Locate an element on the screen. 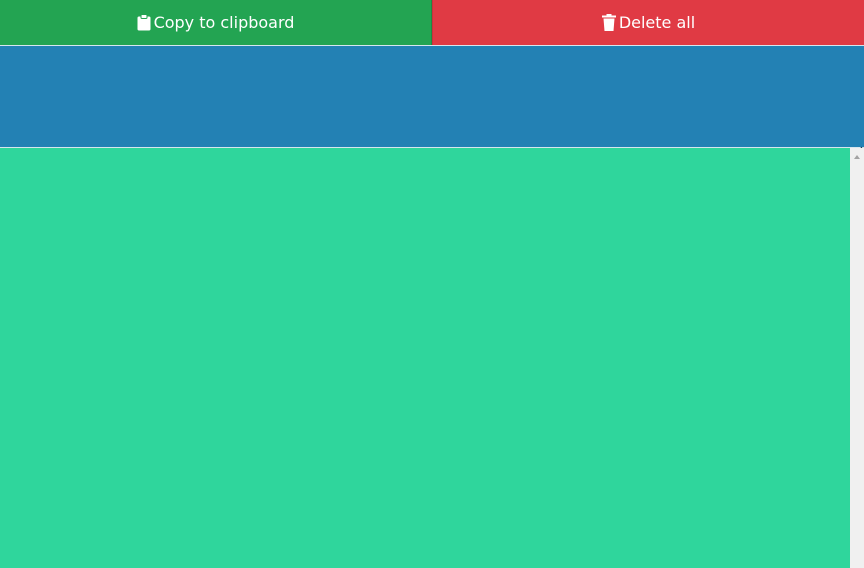 Image resolution: width=864 pixels, height=568 pixels. copy-to-clipboard-button: Copy to clipboard is located at coordinates (216, 22).